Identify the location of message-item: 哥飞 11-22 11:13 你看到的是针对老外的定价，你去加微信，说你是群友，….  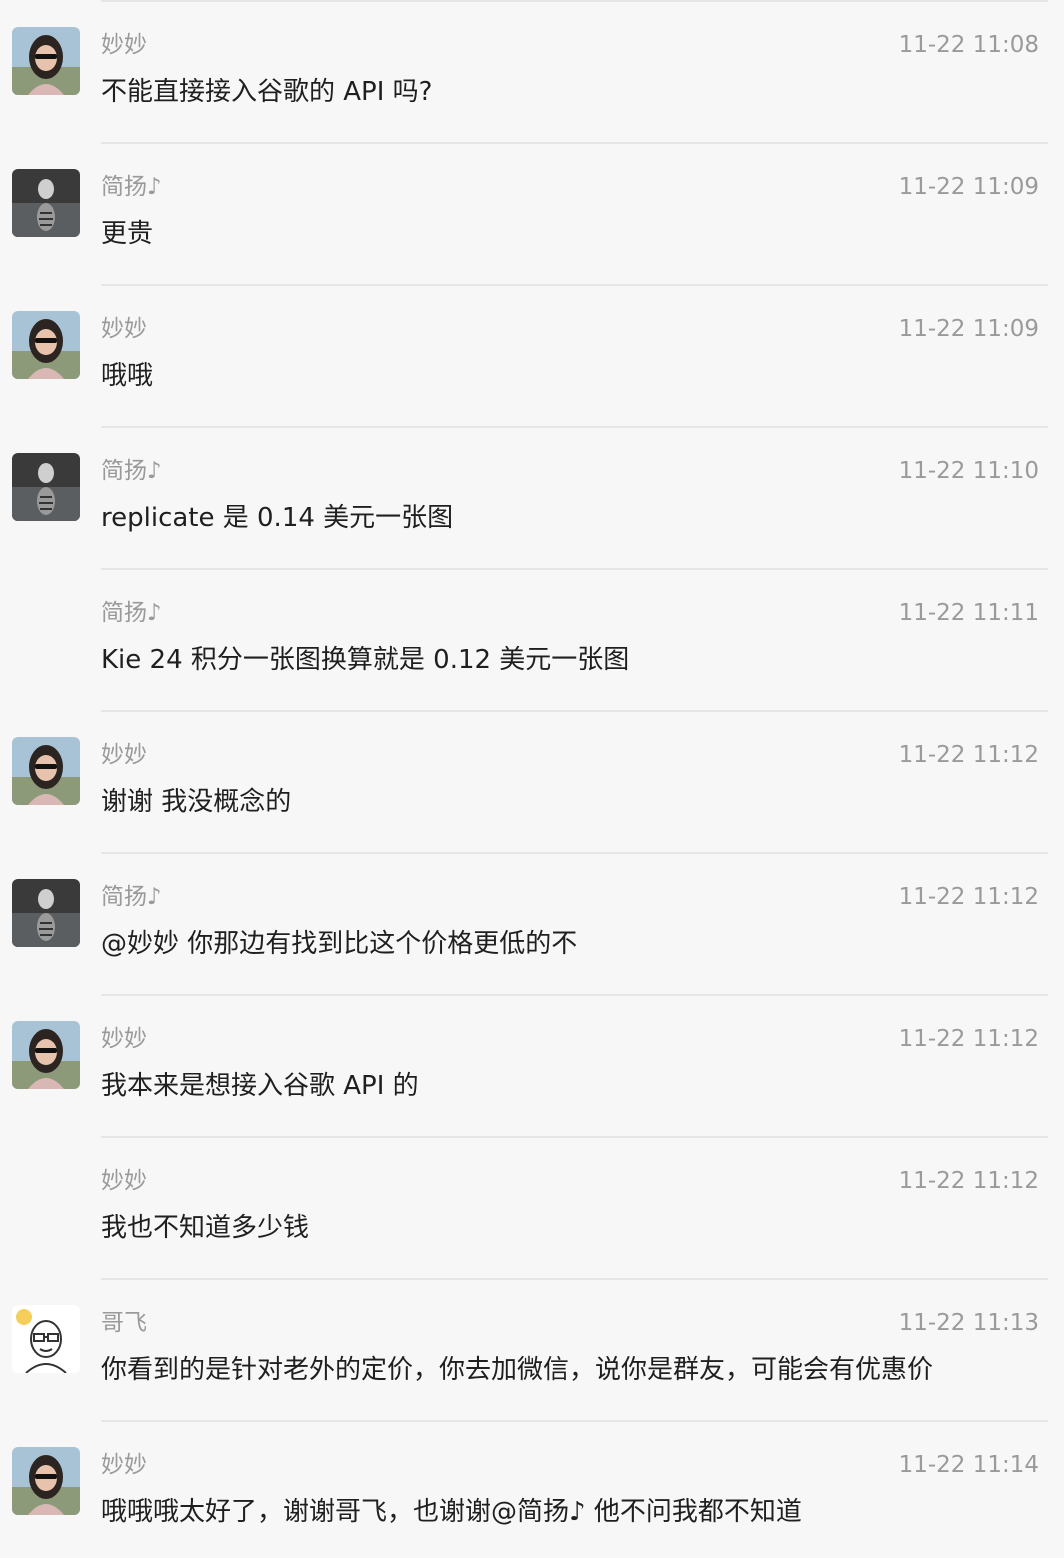
(532, 1349).